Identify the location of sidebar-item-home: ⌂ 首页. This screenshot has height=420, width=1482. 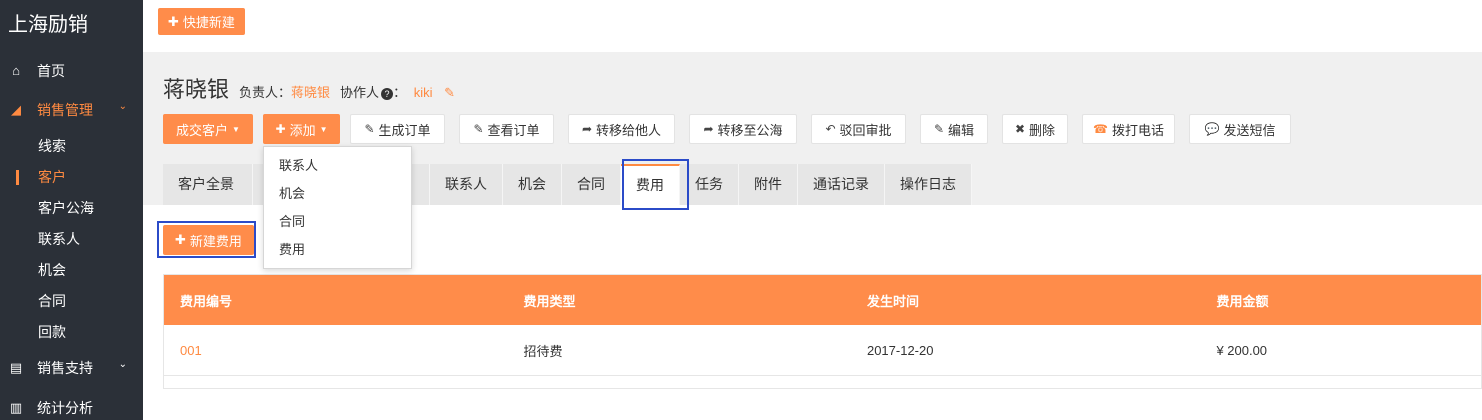
(71, 70).